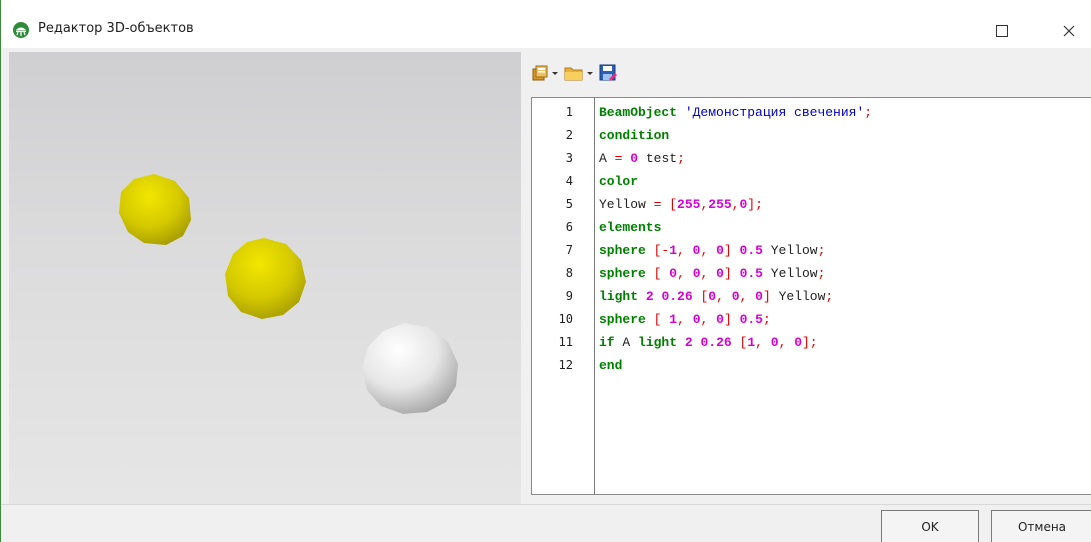  Describe the element at coordinates (590, 73) in the screenshot. I see `open-caret` at that location.